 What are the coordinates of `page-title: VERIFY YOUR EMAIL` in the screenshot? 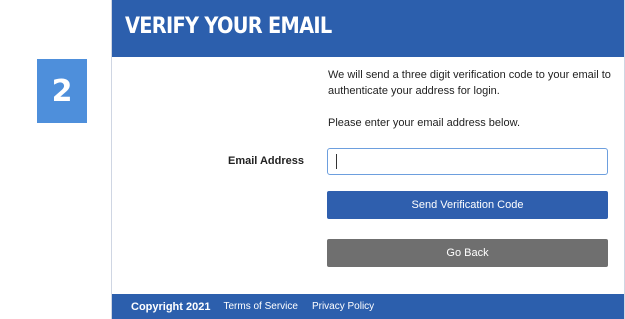 It's located at (228, 26).